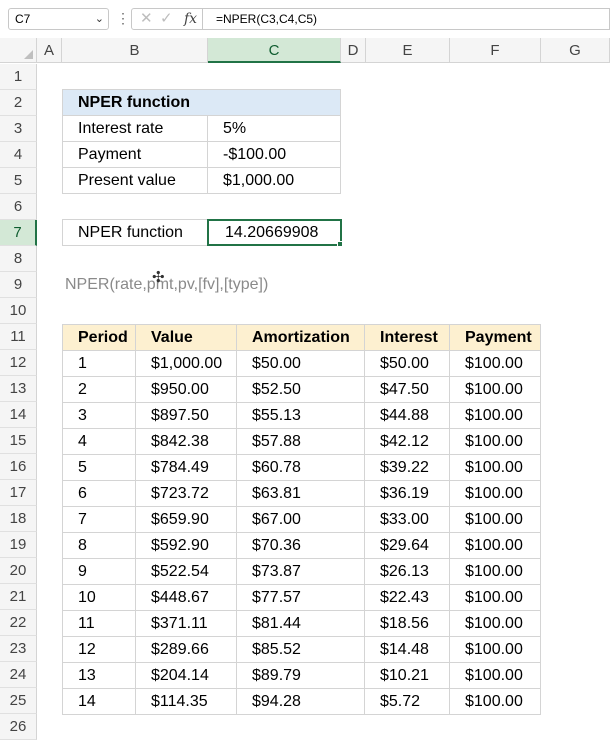 The image size is (610, 740). Describe the element at coordinates (18, 545) in the screenshot. I see `row-header-19: 19` at that location.